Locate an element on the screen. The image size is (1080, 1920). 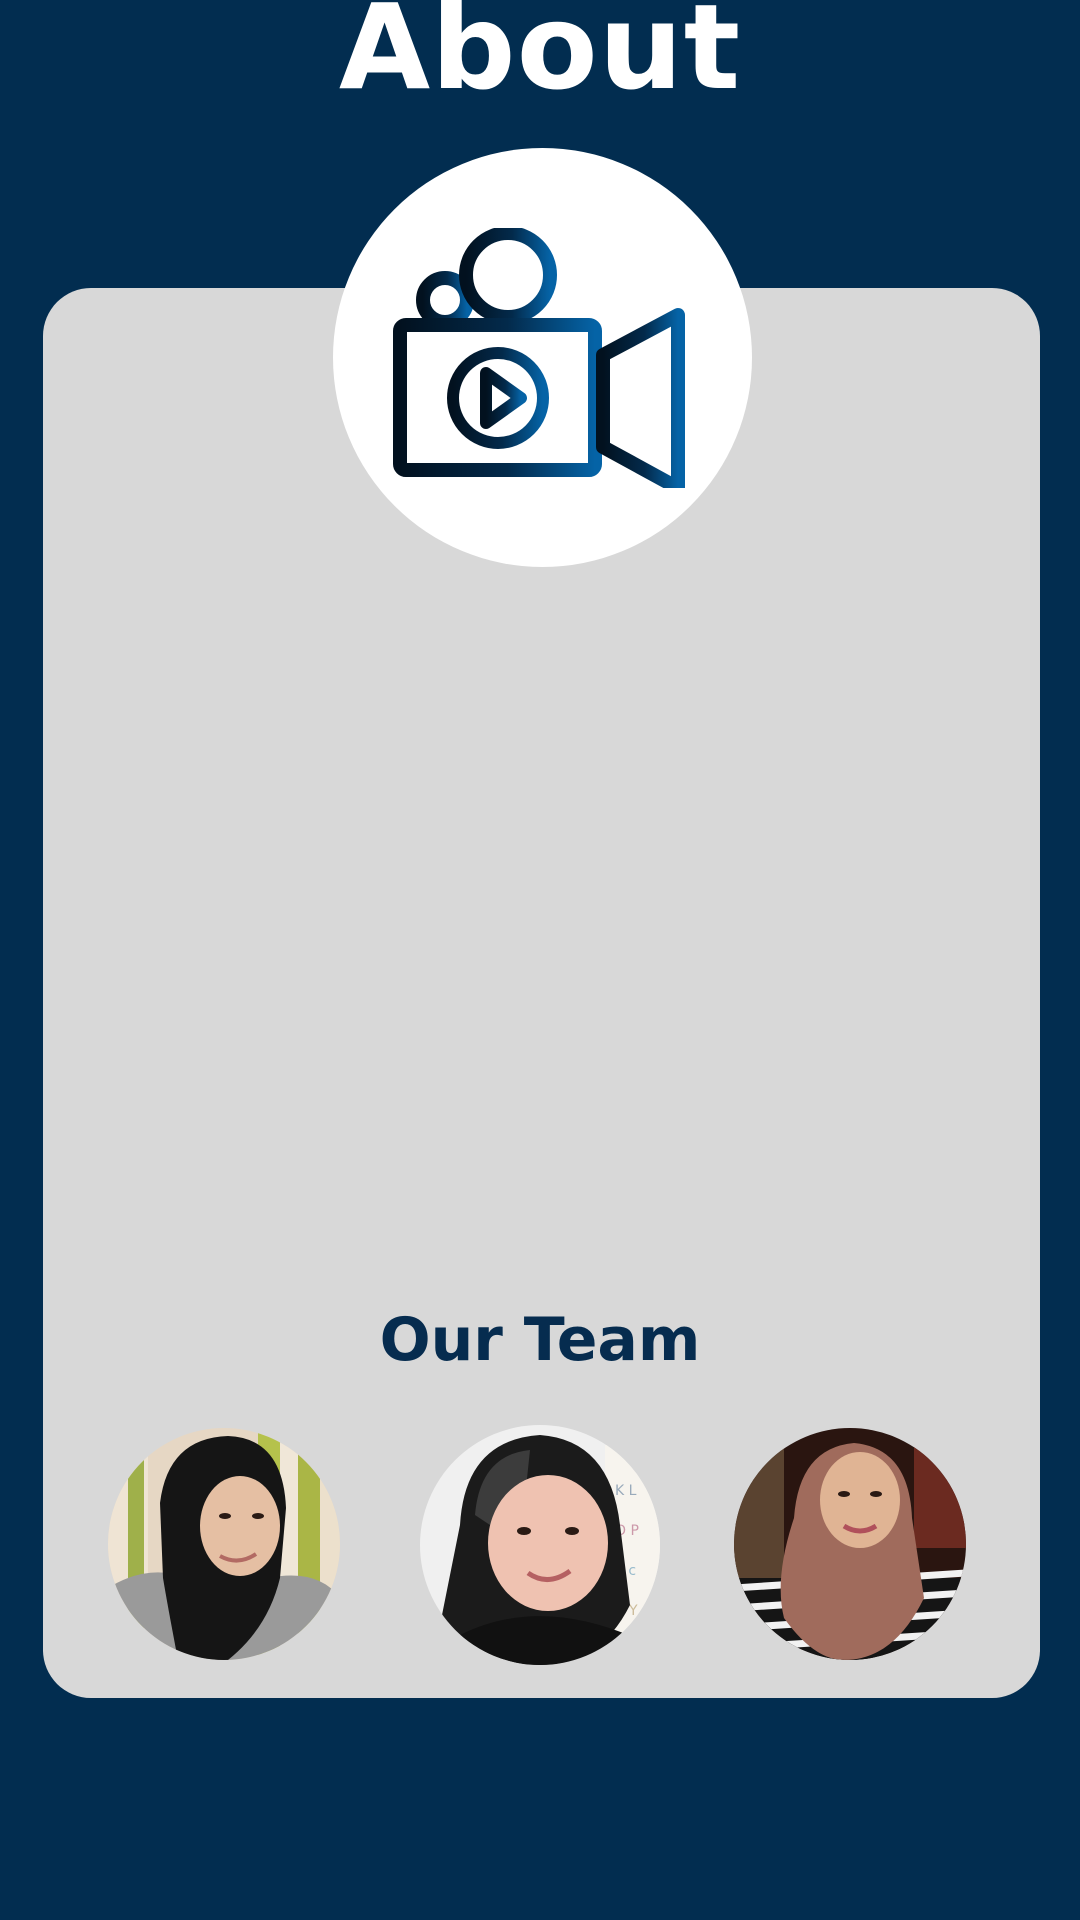
team-member-photo-2: K L O P b c X Y is located at coordinates (540, 1545).